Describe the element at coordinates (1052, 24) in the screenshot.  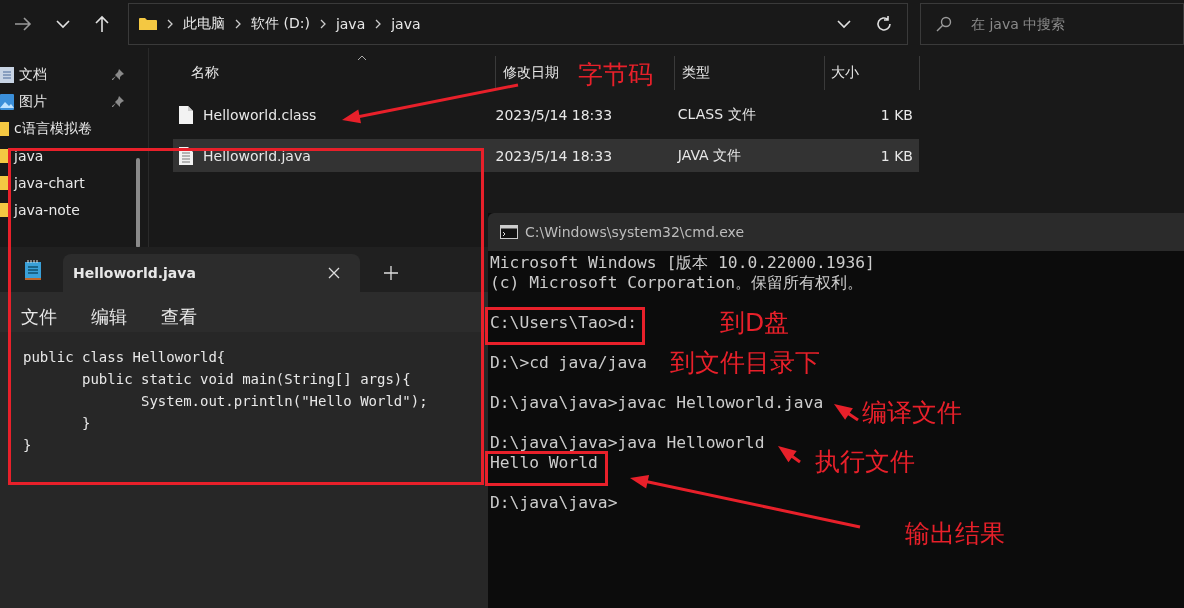
I see `search-field: 在 java 中搜索` at that location.